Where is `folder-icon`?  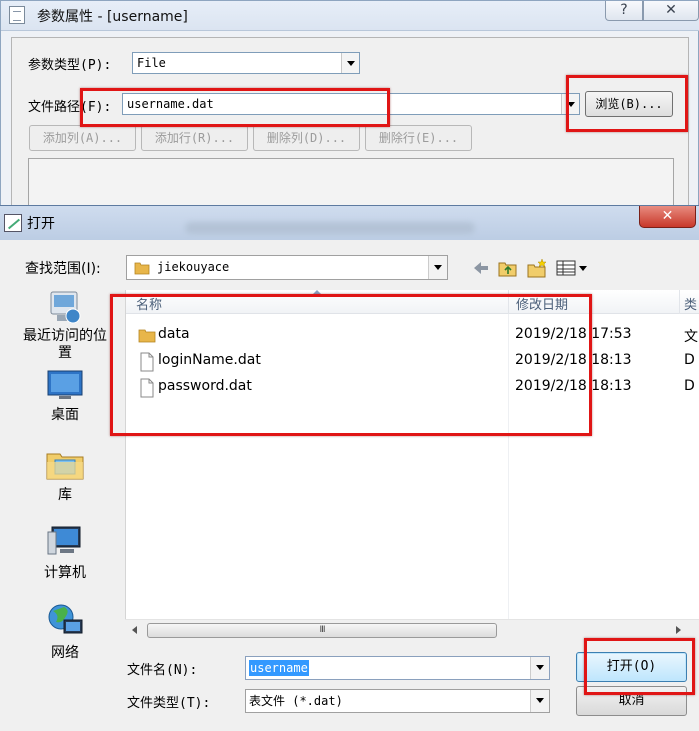 folder-icon is located at coordinates (142, 268).